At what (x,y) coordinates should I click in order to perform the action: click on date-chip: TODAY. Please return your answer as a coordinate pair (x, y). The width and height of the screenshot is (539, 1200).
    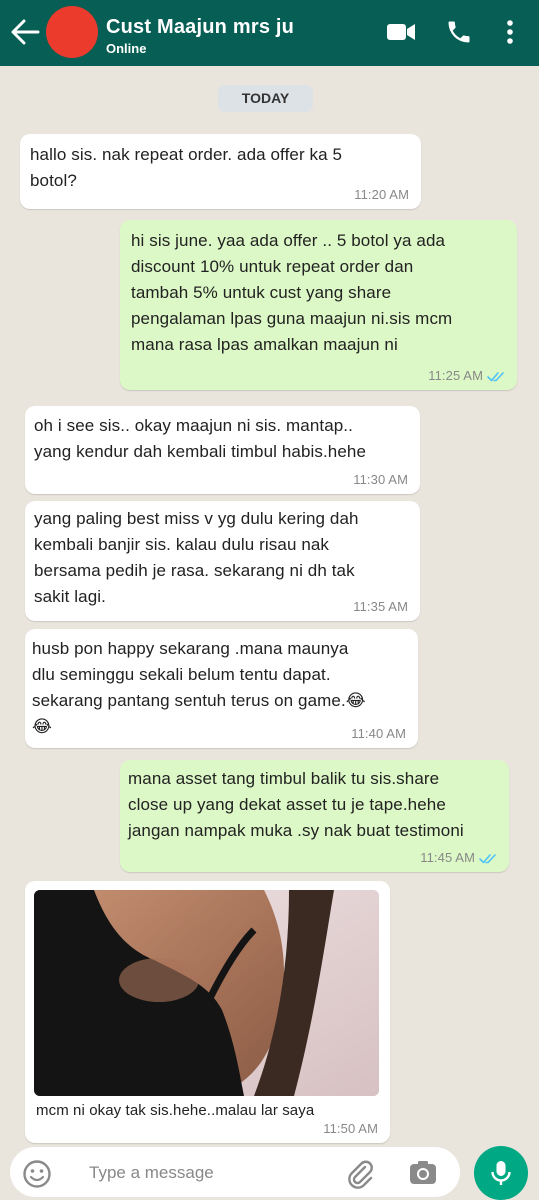
    Looking at the image, I should click on (265, 98).